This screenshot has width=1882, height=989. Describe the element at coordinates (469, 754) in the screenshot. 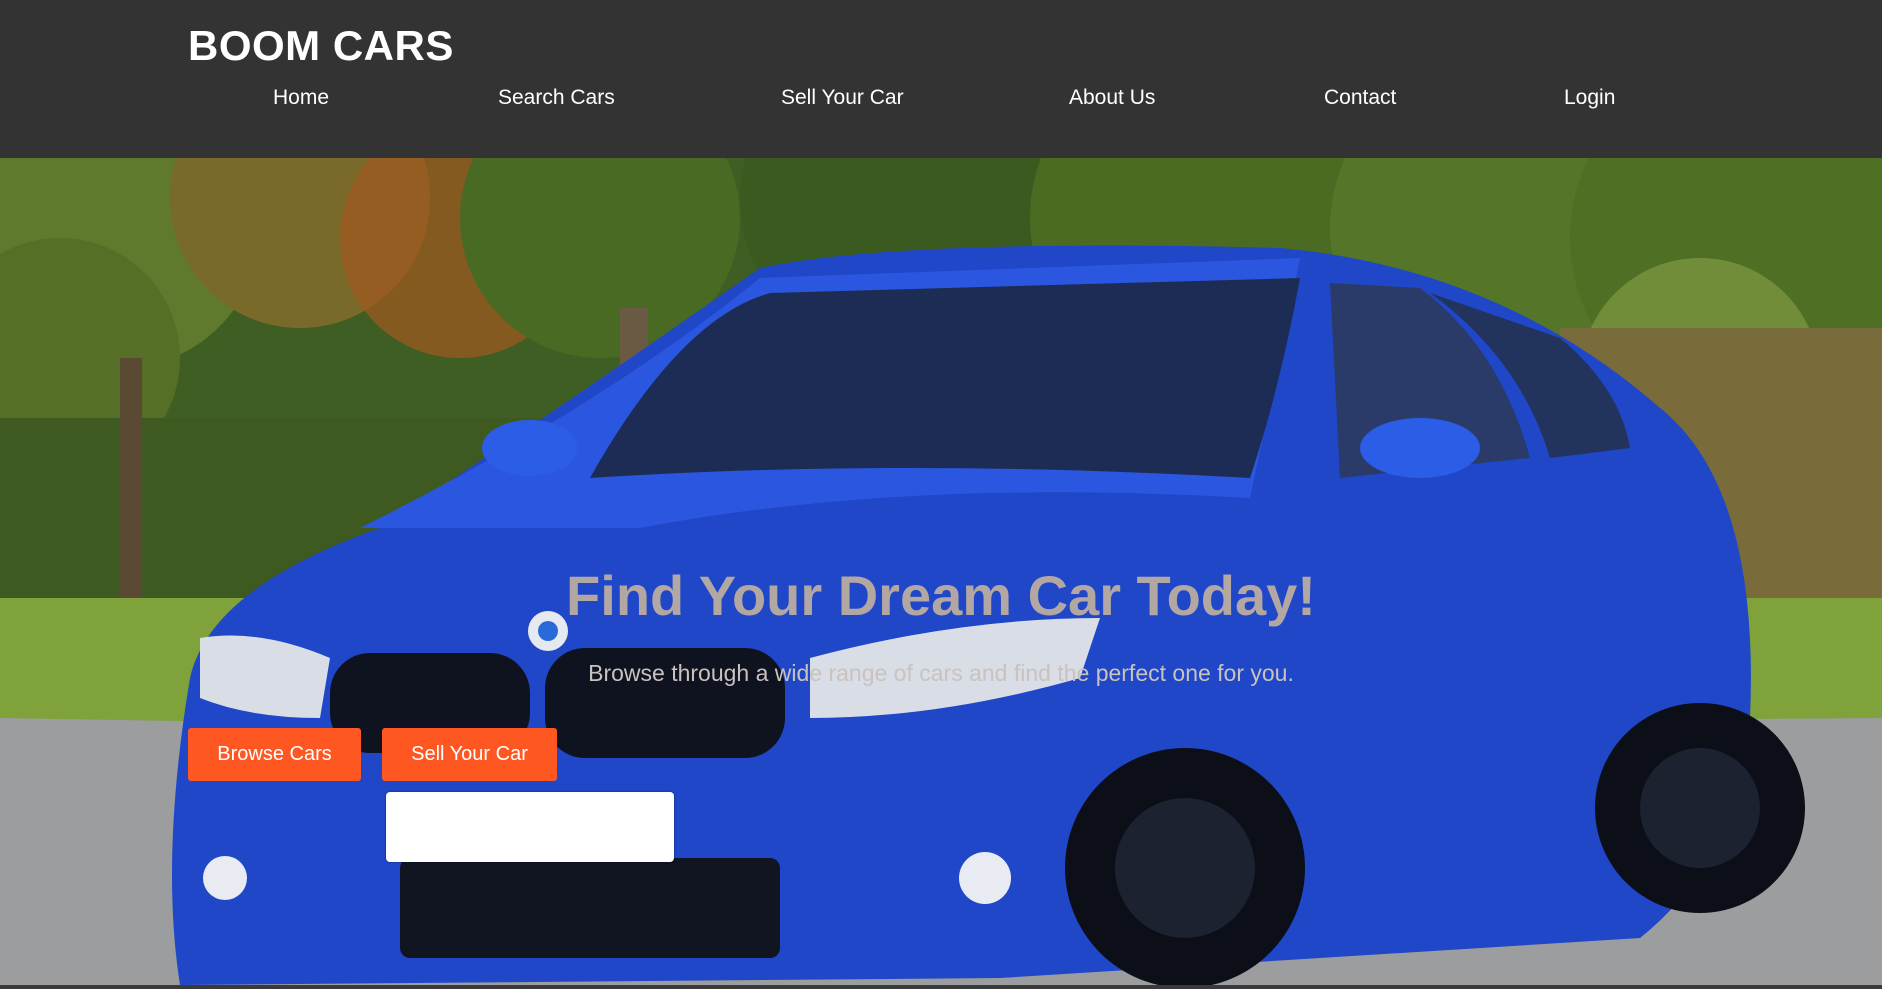

I see `sell-your-car-button: Sell Your Car` at that location.